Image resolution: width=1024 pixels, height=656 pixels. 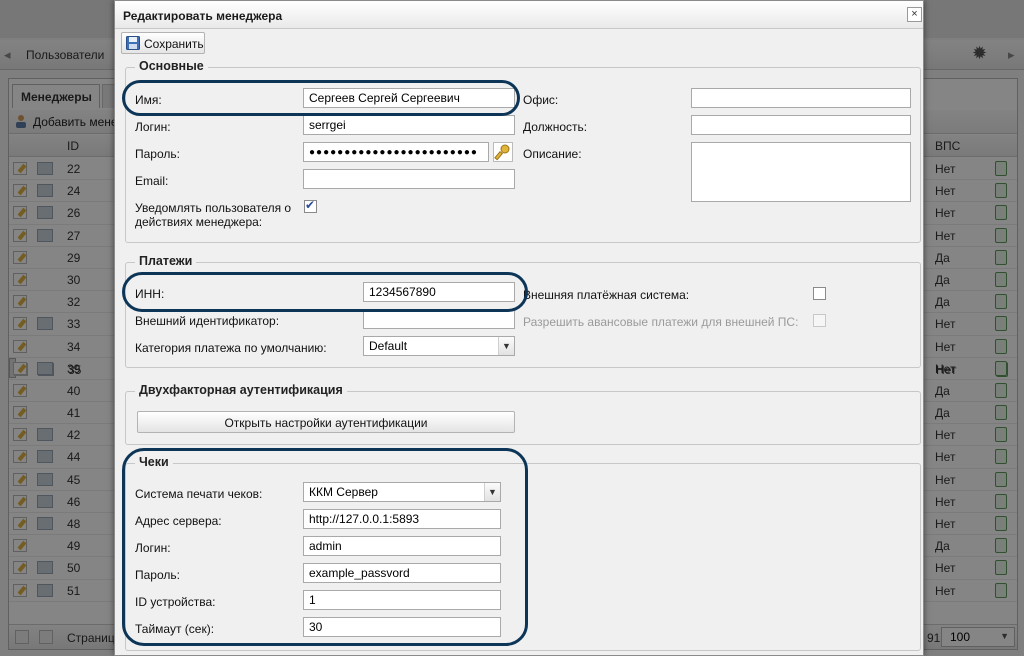 What do you see at coordinates (402, 627) in the screenshot?
I see `timeout-input: 30` at bounding box center [402, 627].